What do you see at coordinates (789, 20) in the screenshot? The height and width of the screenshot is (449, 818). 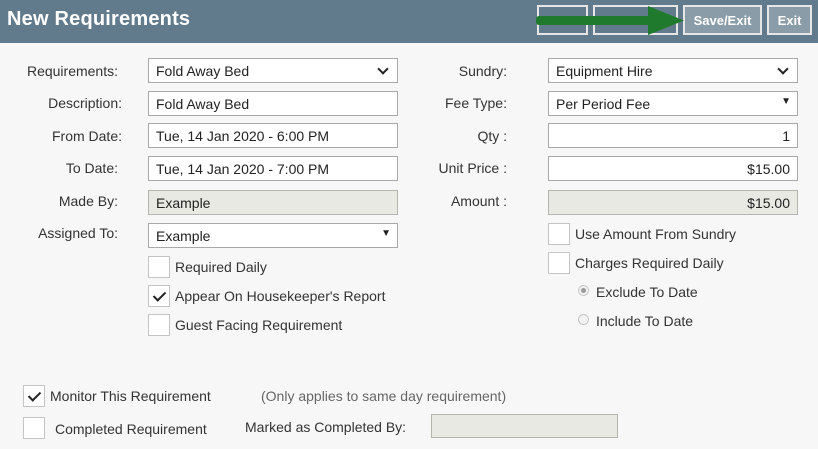 I see `exit-button: Exit` at bounding box center [789, 20].